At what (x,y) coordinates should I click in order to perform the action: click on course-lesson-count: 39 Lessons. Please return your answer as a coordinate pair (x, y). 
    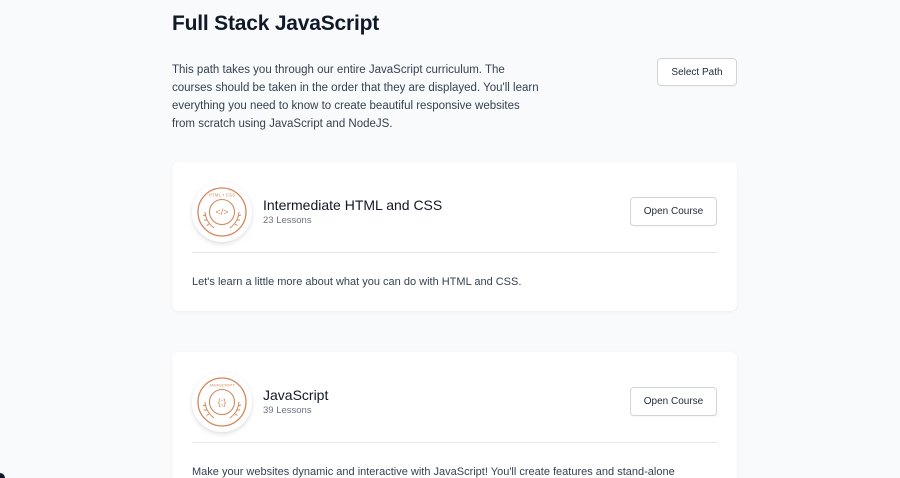
    Looking at the image, I should click on (287, 410).